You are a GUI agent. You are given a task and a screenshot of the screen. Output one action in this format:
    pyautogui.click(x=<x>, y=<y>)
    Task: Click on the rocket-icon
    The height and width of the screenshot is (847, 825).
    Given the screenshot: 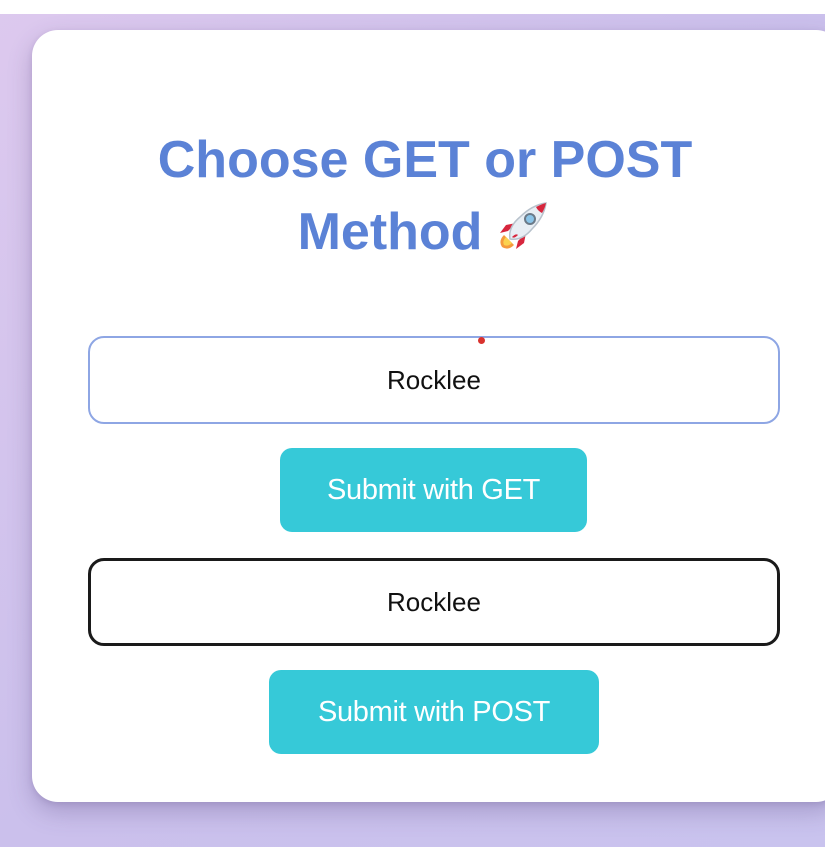 What is the action you would take?
    pyautogui.click(x=522, y=227)
    